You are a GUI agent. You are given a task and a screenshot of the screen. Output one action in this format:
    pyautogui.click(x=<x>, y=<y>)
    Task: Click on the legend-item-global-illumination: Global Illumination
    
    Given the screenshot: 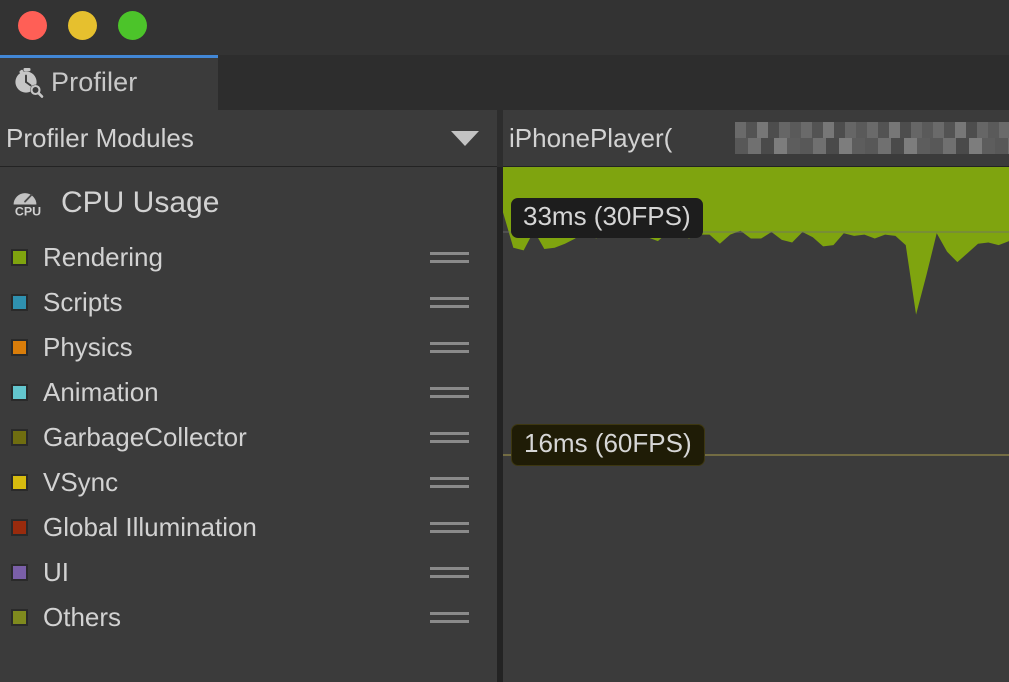 What is the action you would take?
    pyautogui.click(x=248, y=527)
    